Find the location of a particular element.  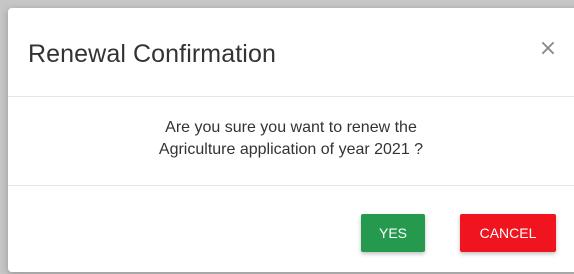

dialog-title: Renewal Confirmation is located at coordinates (152, 54).